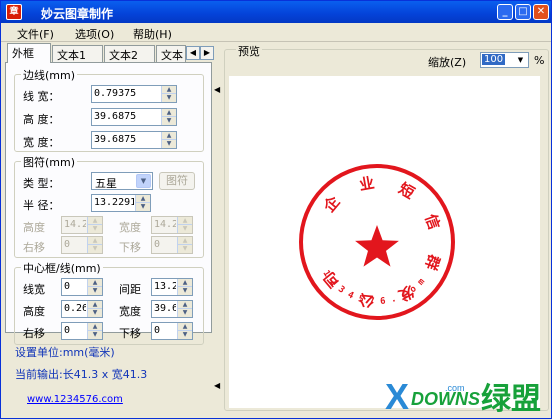 Image resolution: width=552 pixels, height=420 pixels. I want to click on center-width-label: 宽度, so click(130, 311).